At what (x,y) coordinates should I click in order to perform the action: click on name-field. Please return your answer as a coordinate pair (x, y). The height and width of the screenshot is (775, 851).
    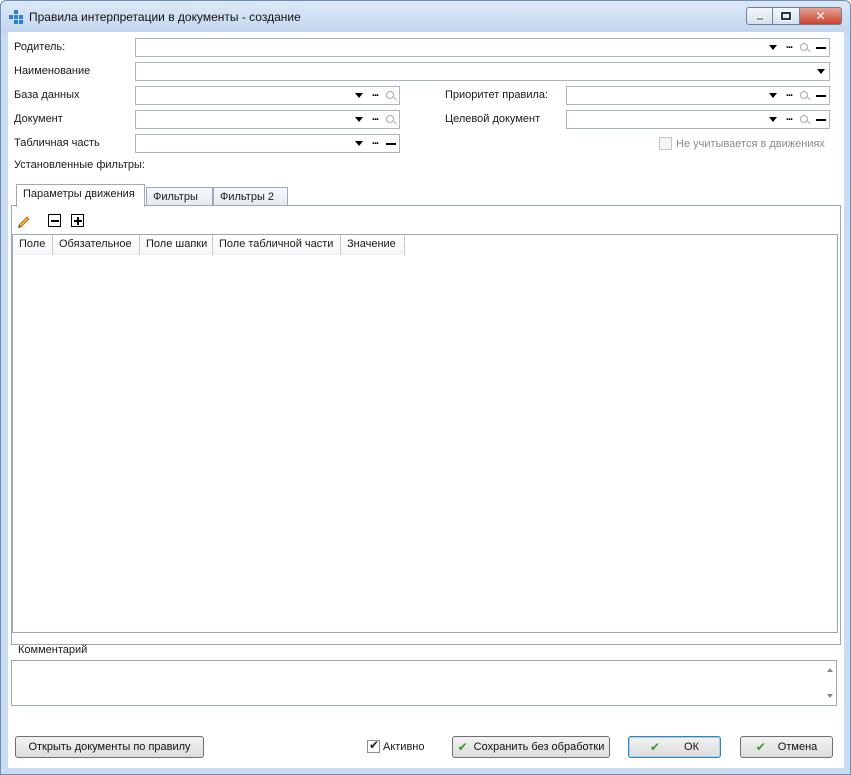
    Looking at the image, I should click on (482, 71).